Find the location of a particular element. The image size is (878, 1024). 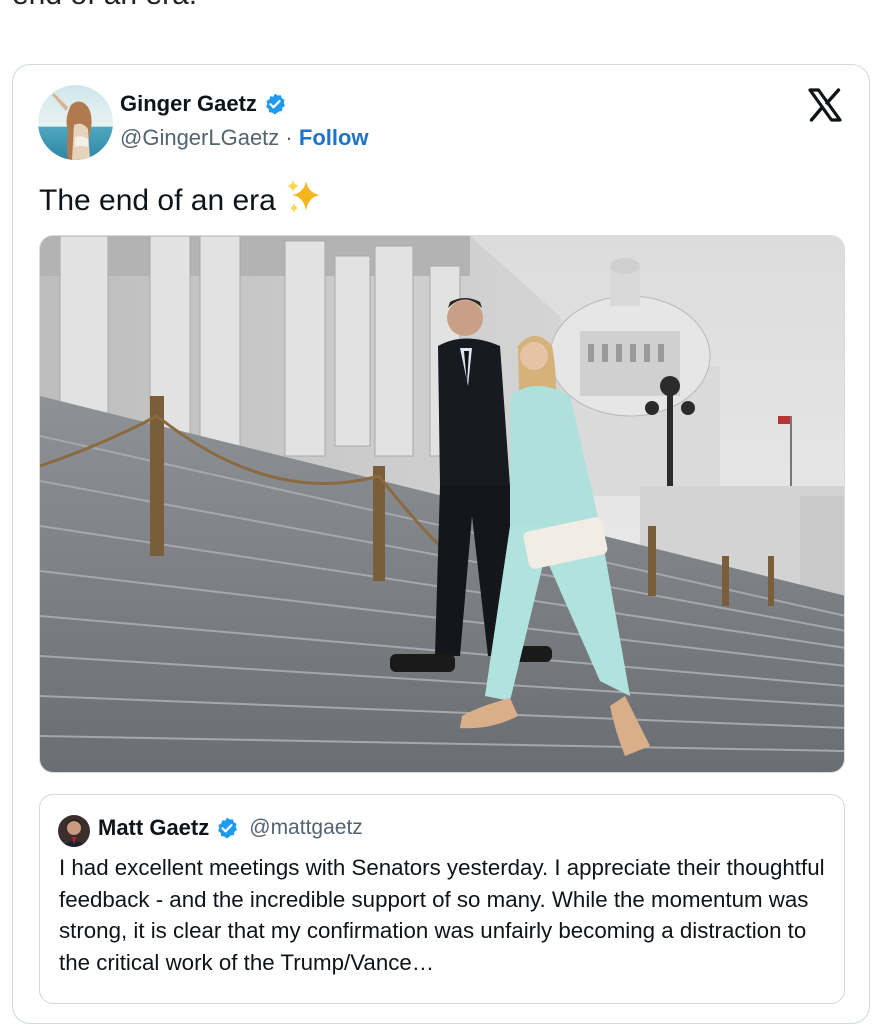

tweet-text: The end of an era is located at coordinates (181, 201).